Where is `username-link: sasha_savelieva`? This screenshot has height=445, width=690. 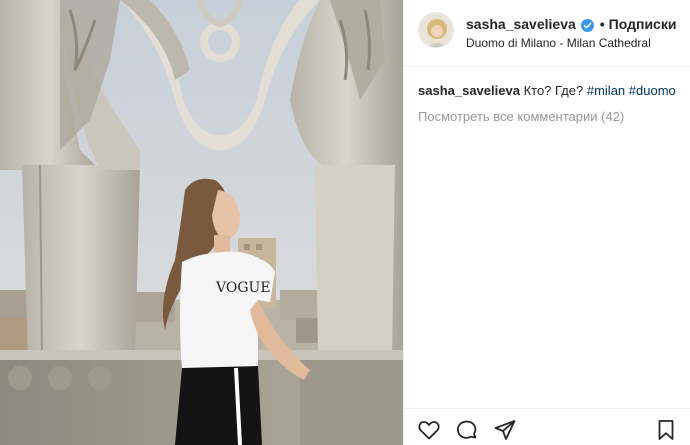
username-link: sasha_savelieva is located at coordinates (521, 24).